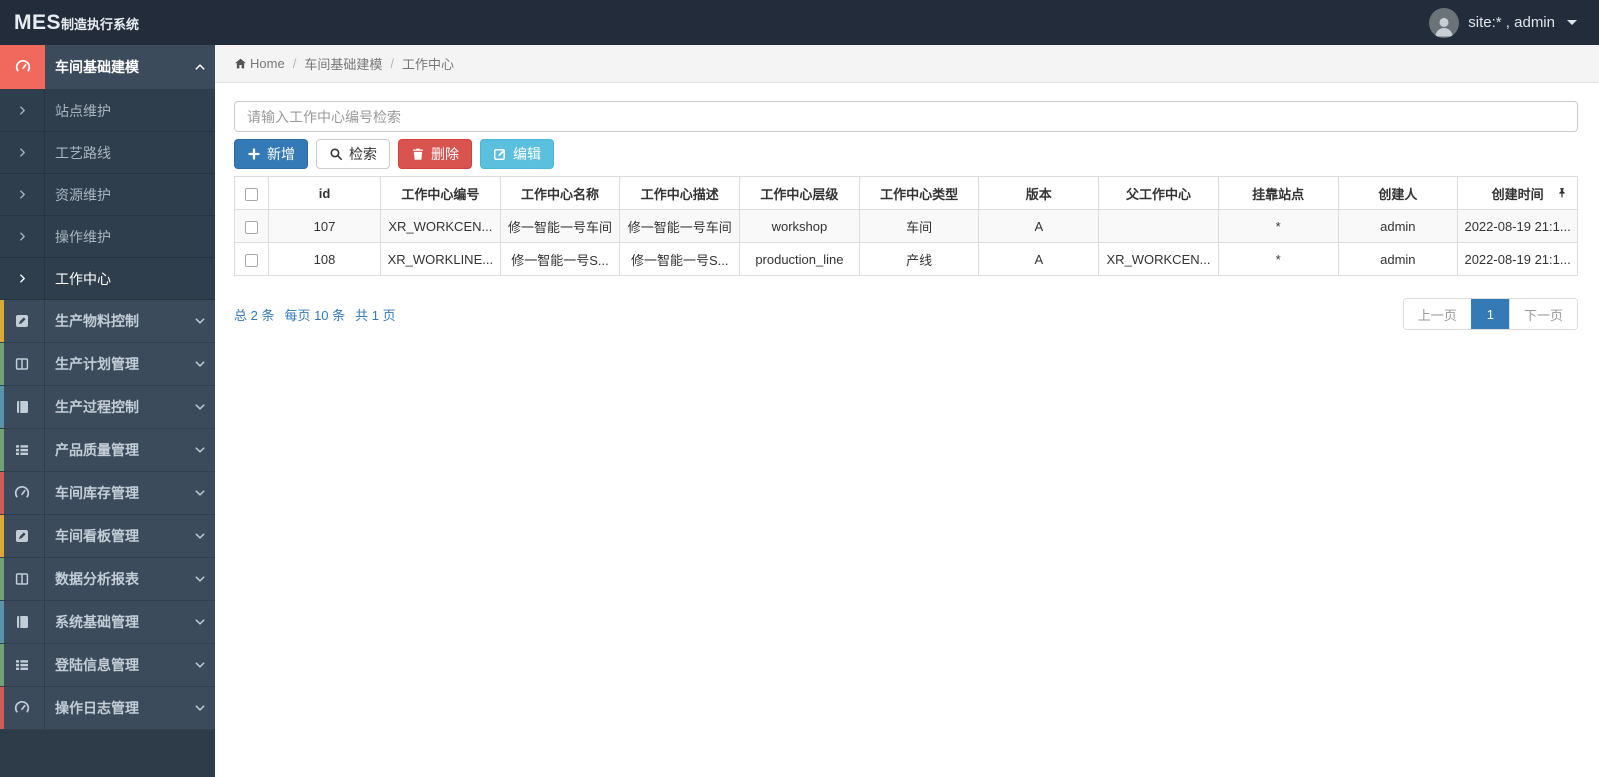  Describe the element at coordinates (315, 315) in the screenshot. I see `per-page-count: 每页 10 条` at that location.